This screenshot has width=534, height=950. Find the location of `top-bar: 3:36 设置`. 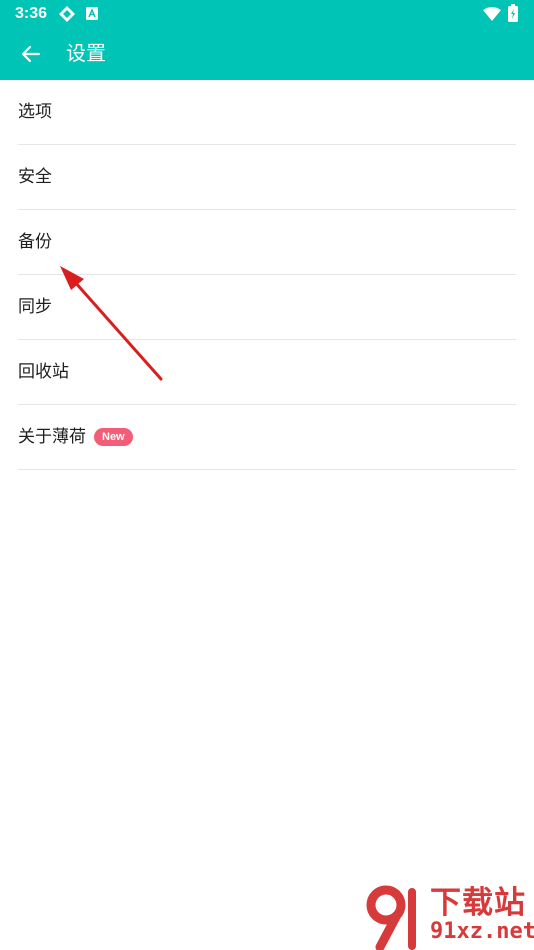

top-bar: 3:36 设置 is located at coordinates (267, 40).